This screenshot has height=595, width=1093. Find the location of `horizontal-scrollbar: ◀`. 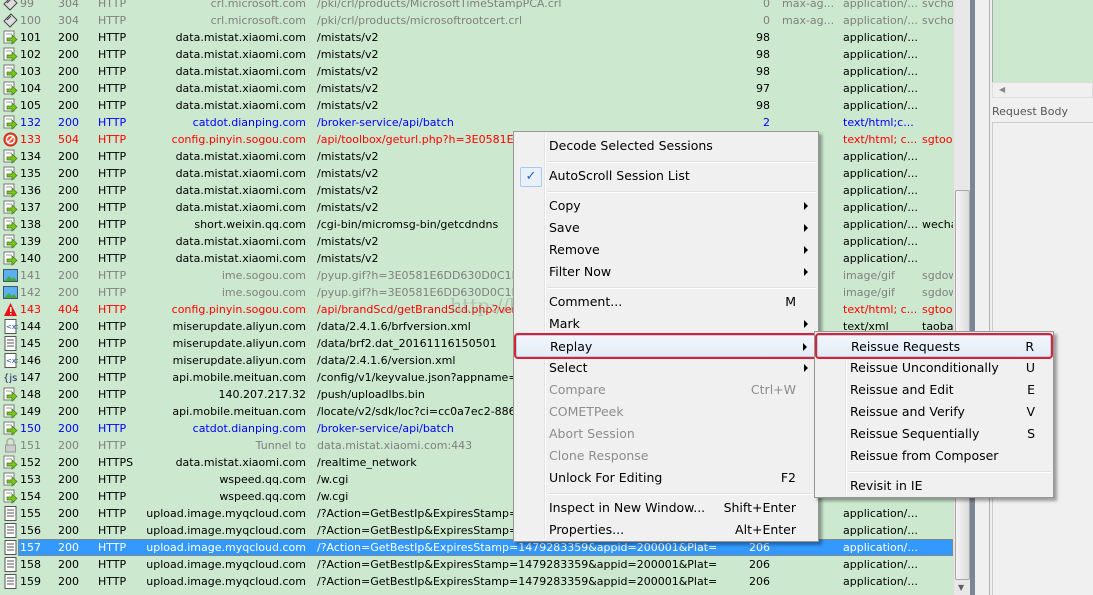

horizontal-scrollbar: ◀ is located at coordinates (1042, 90).